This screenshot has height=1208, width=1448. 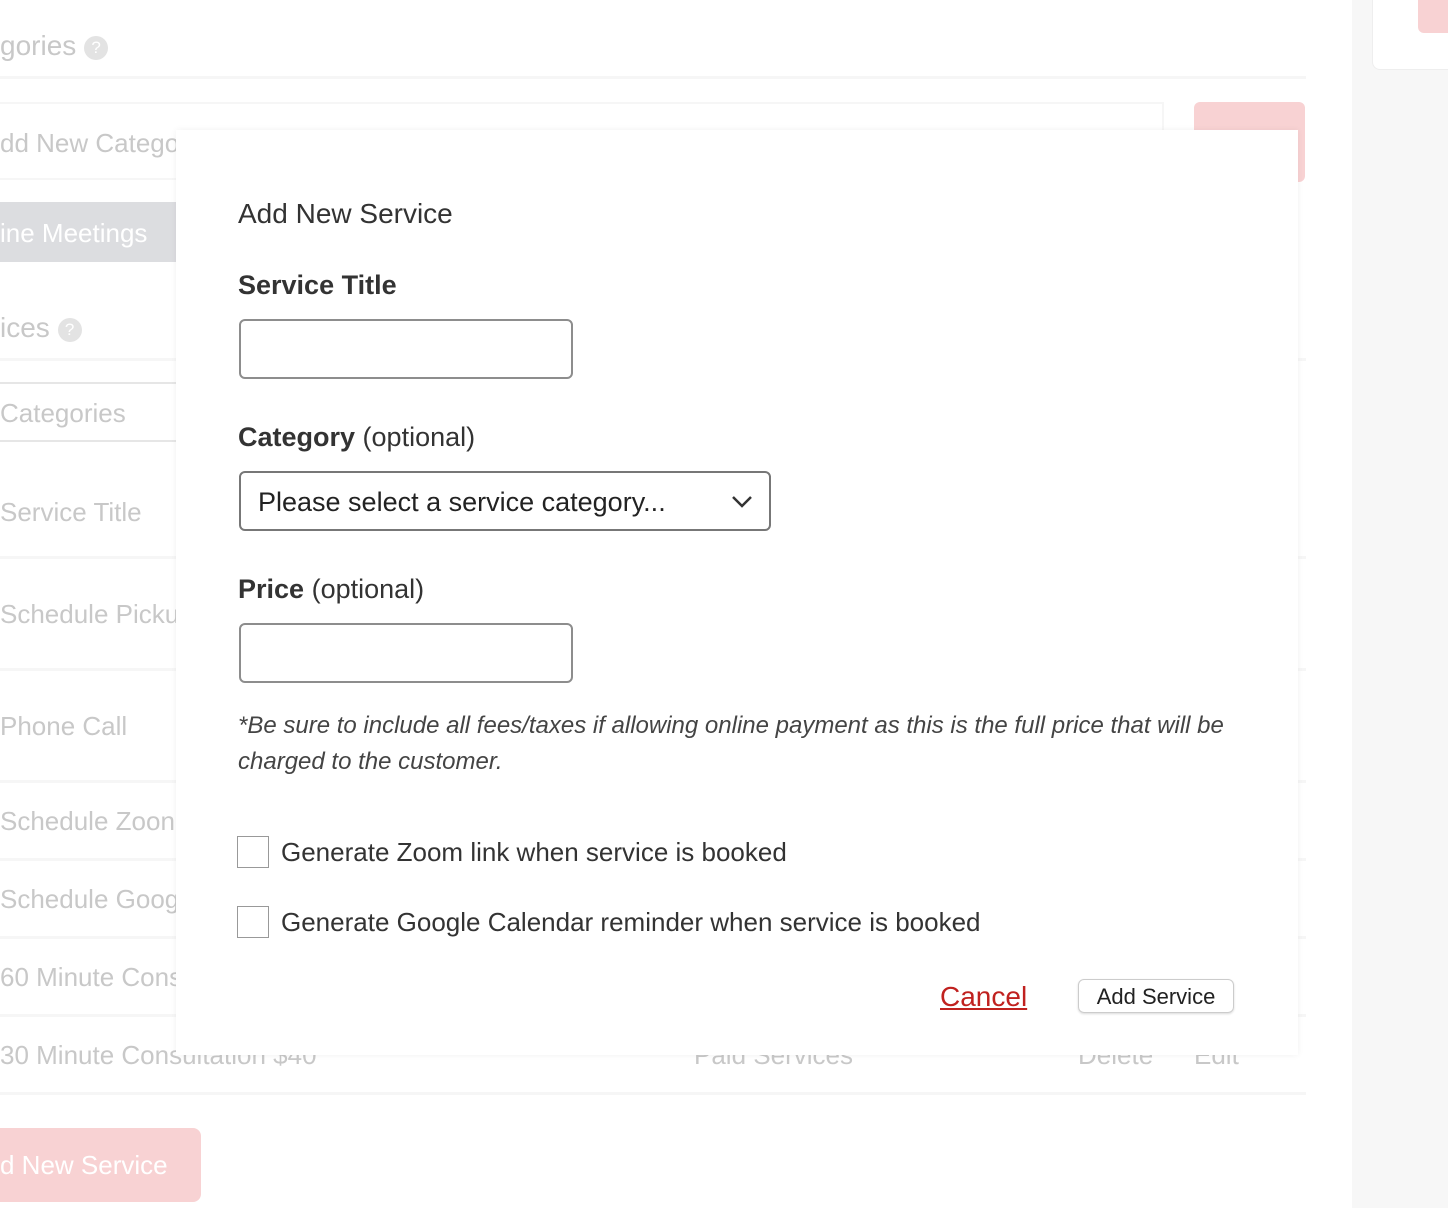 I want to click on services-heading: ices ?, so click(x=41, y=328).